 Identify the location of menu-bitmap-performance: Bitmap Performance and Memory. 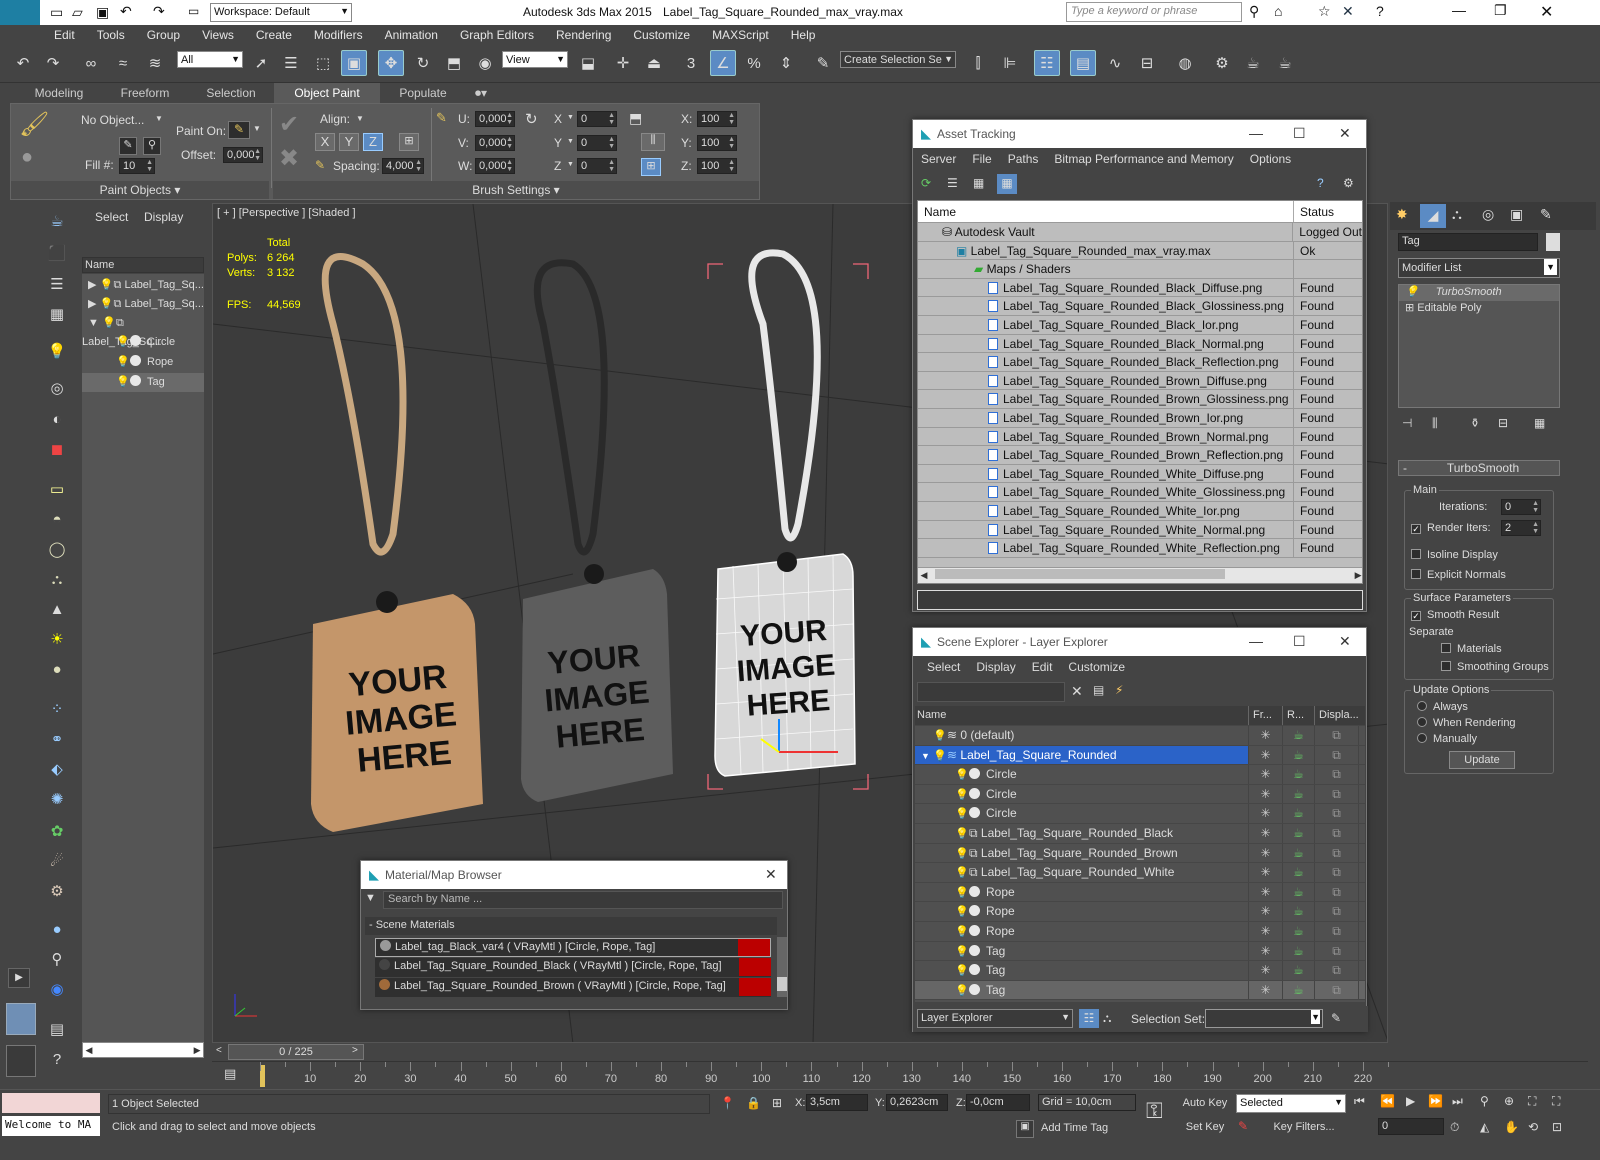
(1143, 159).